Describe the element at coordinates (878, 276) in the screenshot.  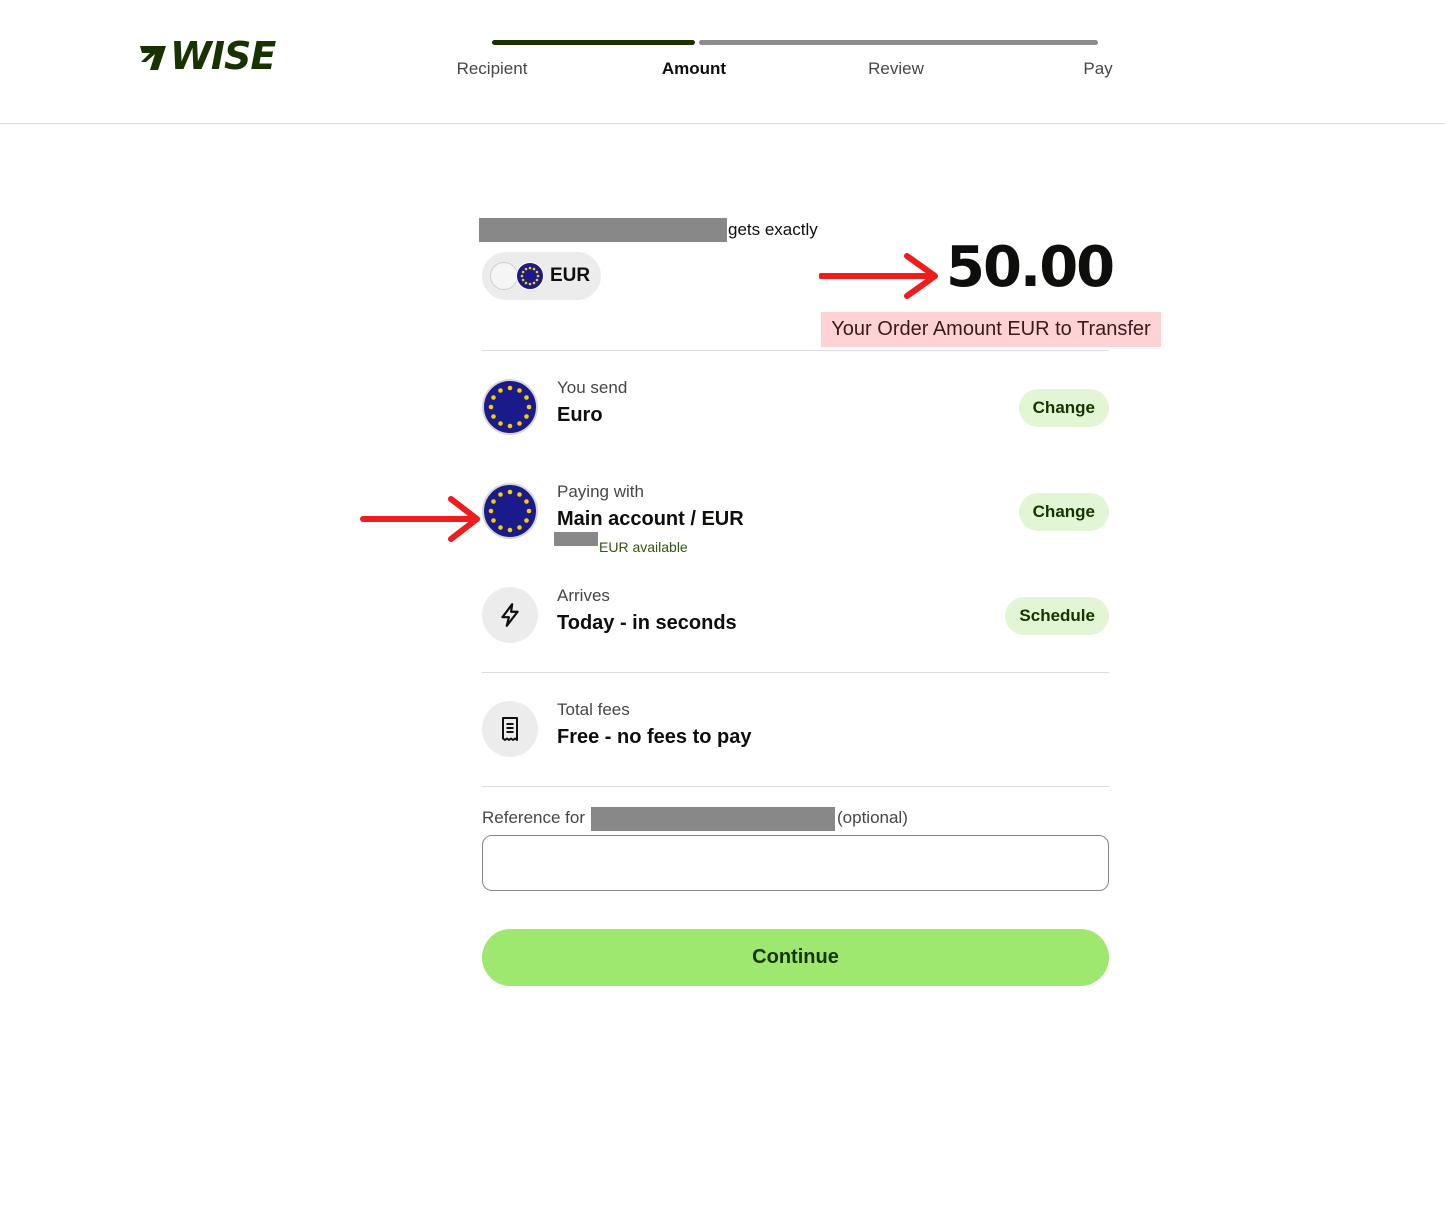
I see `annotation-arrow-amount-icon` at that location.